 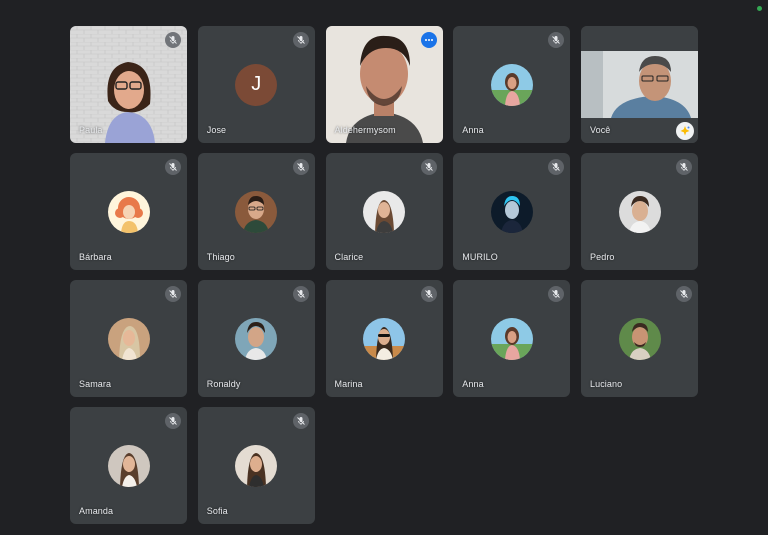 I want to click on participant-tile-paula: Paula, so click(x=128, y=84).